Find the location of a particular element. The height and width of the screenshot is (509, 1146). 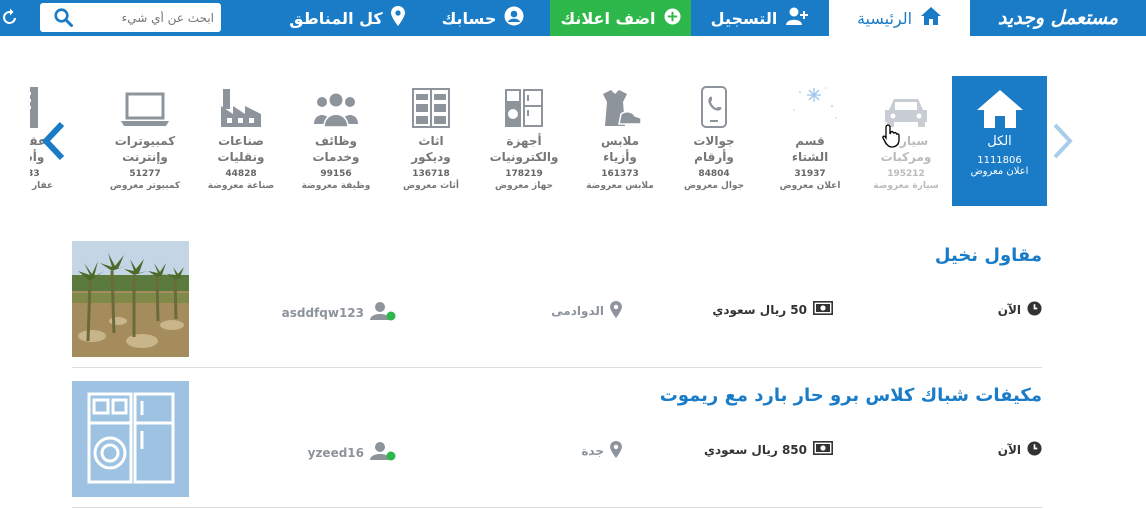

category-winter: قسم الشتاء 31937 اعلان معروض is located at coordinates (810, 141).